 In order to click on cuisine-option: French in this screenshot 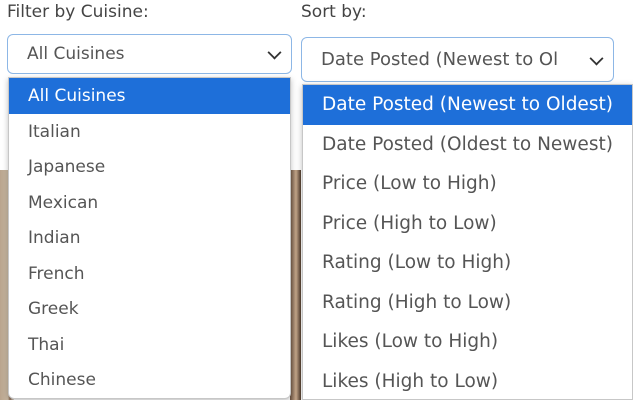, I will do `click(149, 274)`.